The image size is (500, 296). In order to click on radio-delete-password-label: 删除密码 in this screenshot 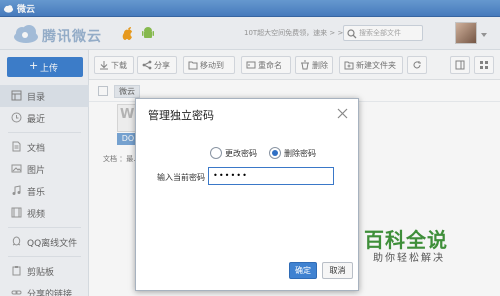, I will do `click(300, 153)`.